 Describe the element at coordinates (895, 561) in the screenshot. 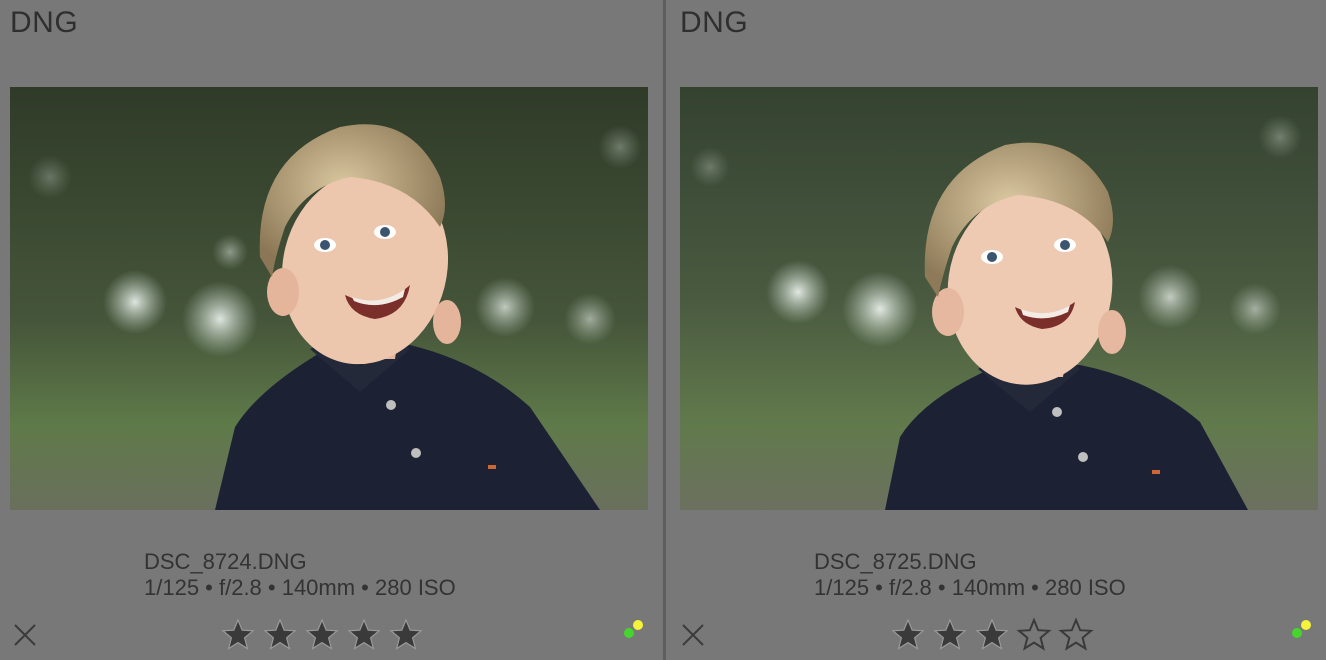

I see `filename: DSC_8725.DNG` at that location.